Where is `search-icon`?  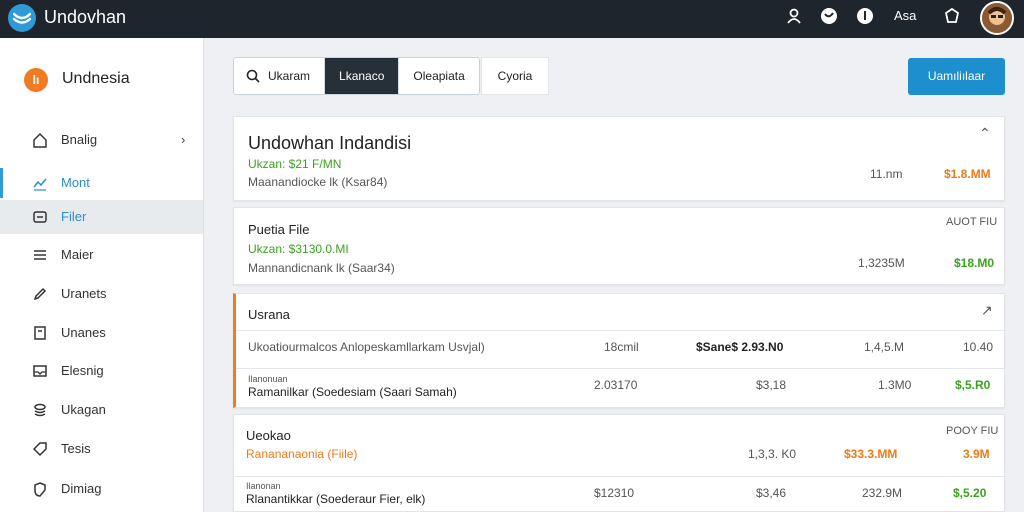
search-icon is located at coordinates (253, 76).